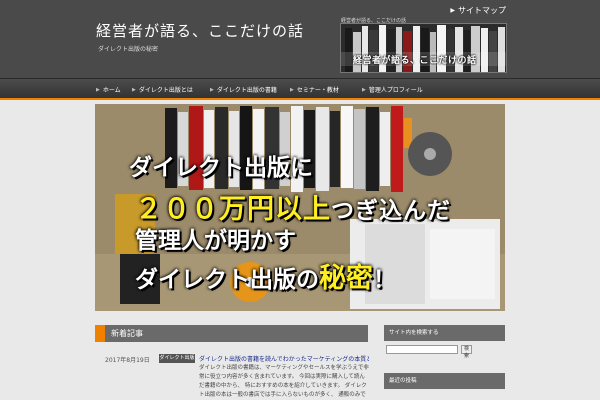 This screenshot has width=600, height=400. What do you see at coordinates (177, 358) in the screenshot?
I see `post-category-badge: ダイレクト出版` at bounding box center [177, 358].